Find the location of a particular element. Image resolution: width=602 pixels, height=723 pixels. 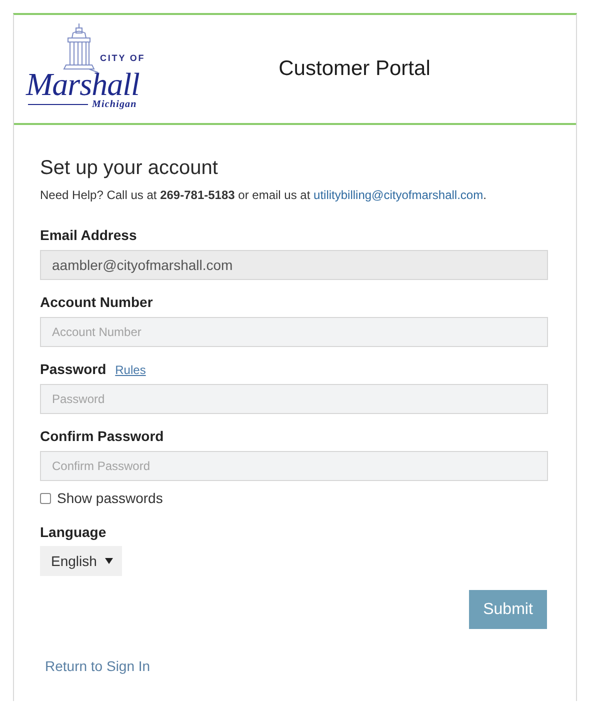

language-dropdown: English is located at coordinates (81, 561).